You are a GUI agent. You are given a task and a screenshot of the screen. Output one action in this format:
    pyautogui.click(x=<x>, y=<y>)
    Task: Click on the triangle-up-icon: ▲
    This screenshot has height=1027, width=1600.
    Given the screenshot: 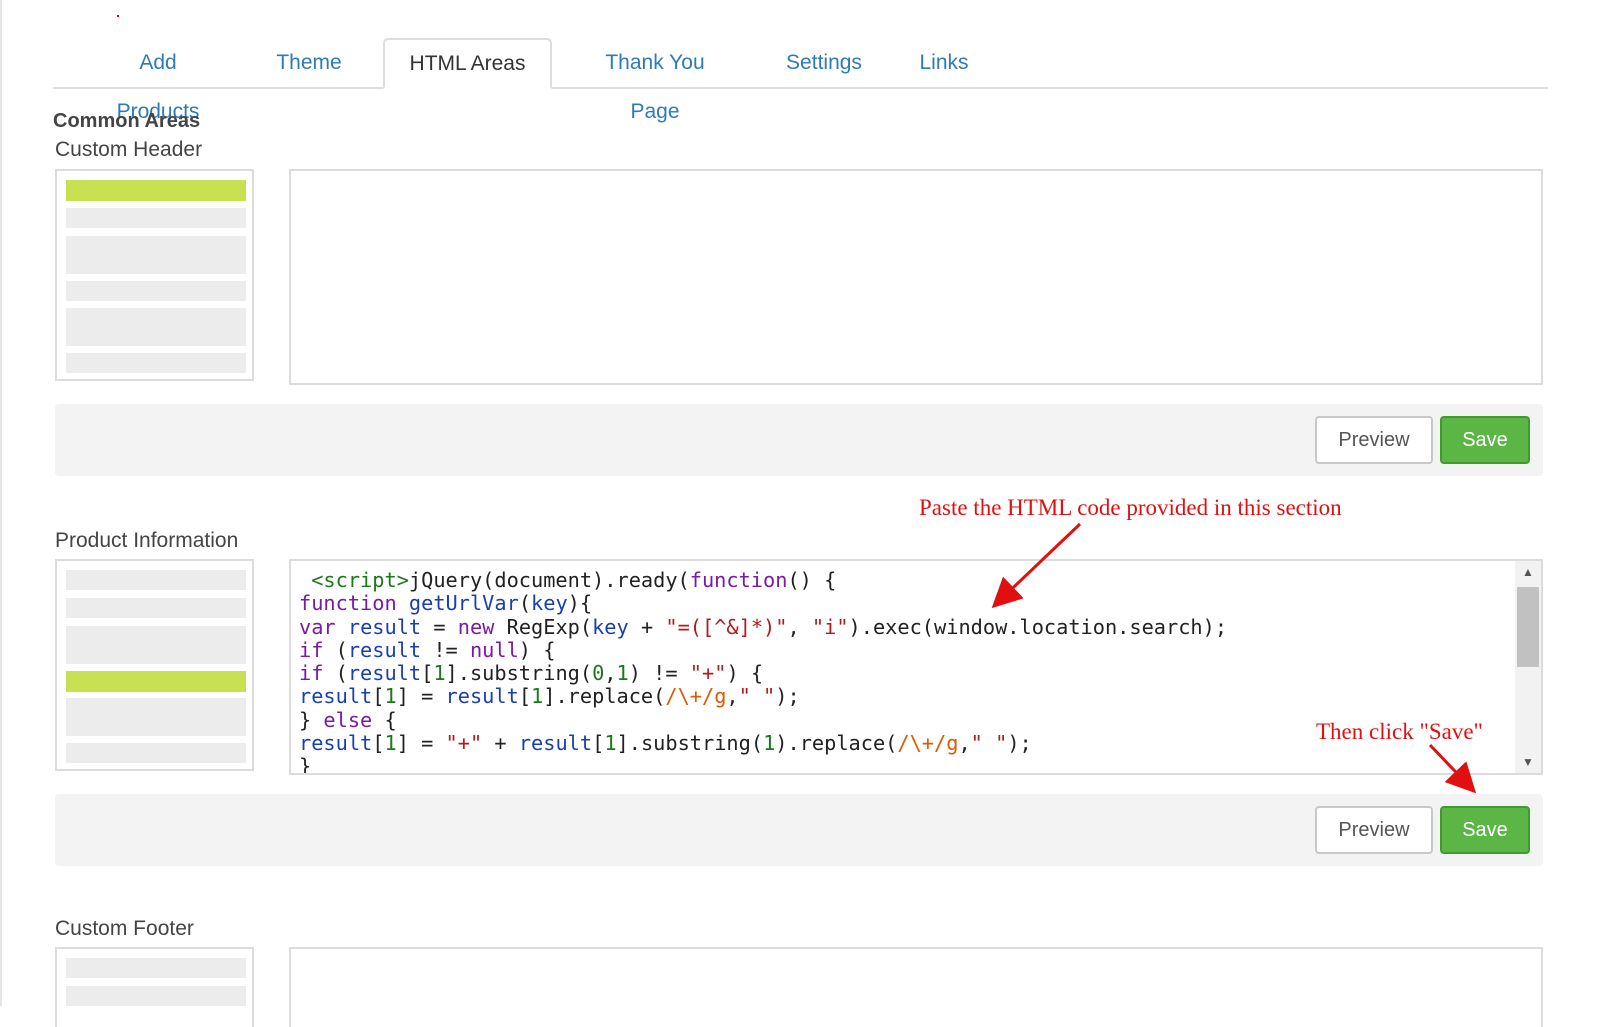 What is the action you would take?
    pyautogui.click(x=1528, y=572)
    